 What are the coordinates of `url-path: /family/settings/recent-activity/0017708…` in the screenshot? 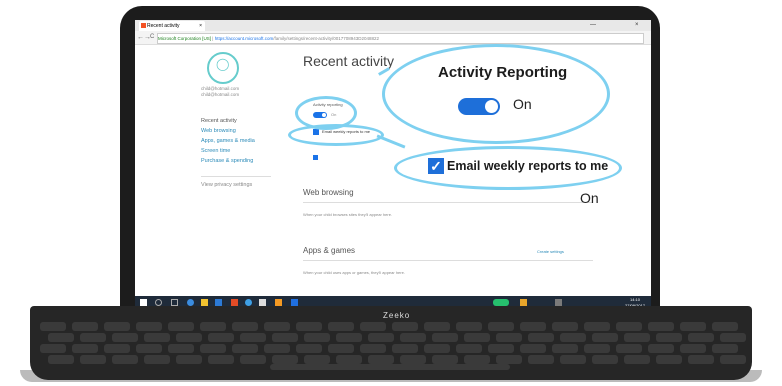 It's located at (326, 38).